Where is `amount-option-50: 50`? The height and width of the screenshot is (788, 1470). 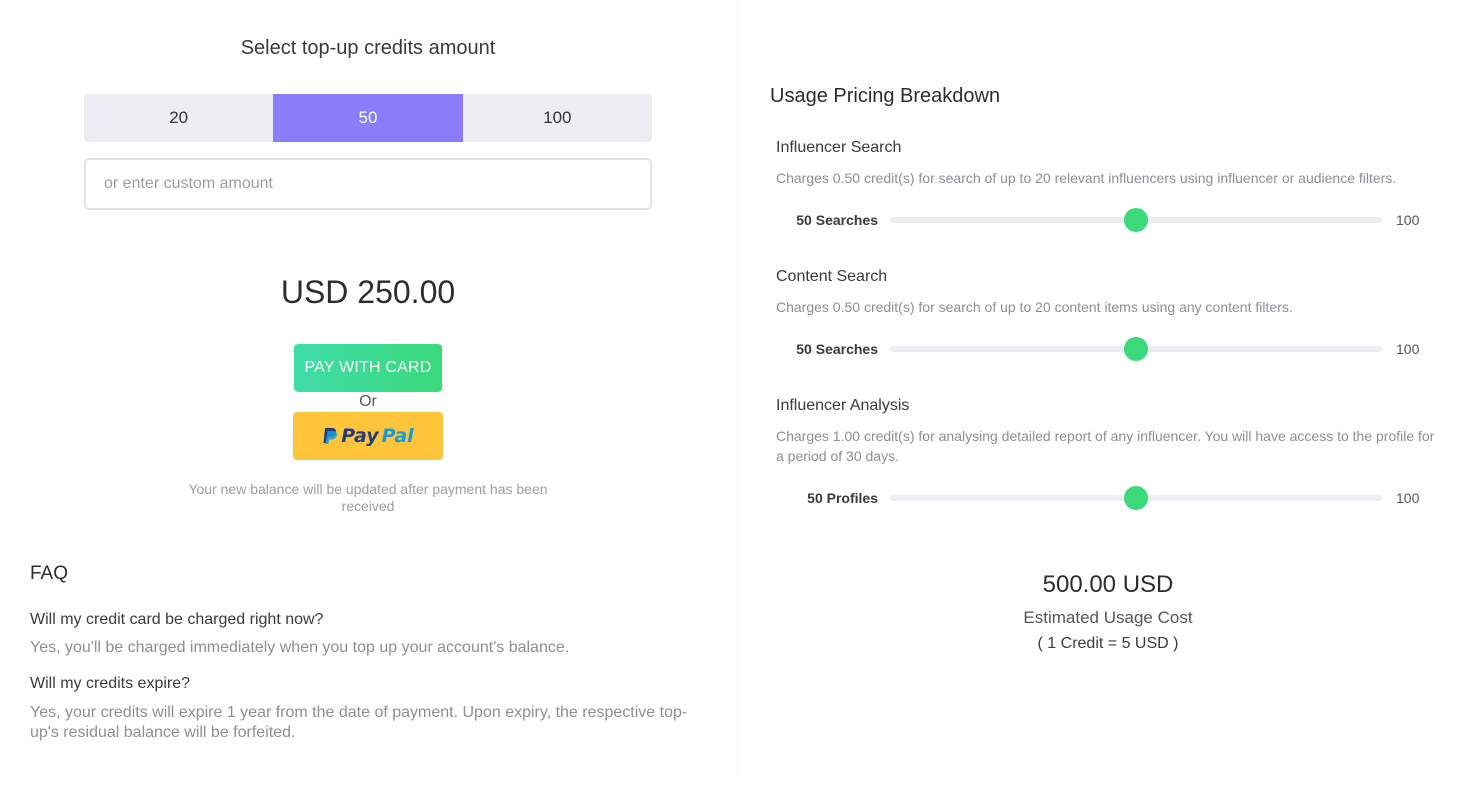 amount-option-50: 50 is located at coordinates (368, 118).